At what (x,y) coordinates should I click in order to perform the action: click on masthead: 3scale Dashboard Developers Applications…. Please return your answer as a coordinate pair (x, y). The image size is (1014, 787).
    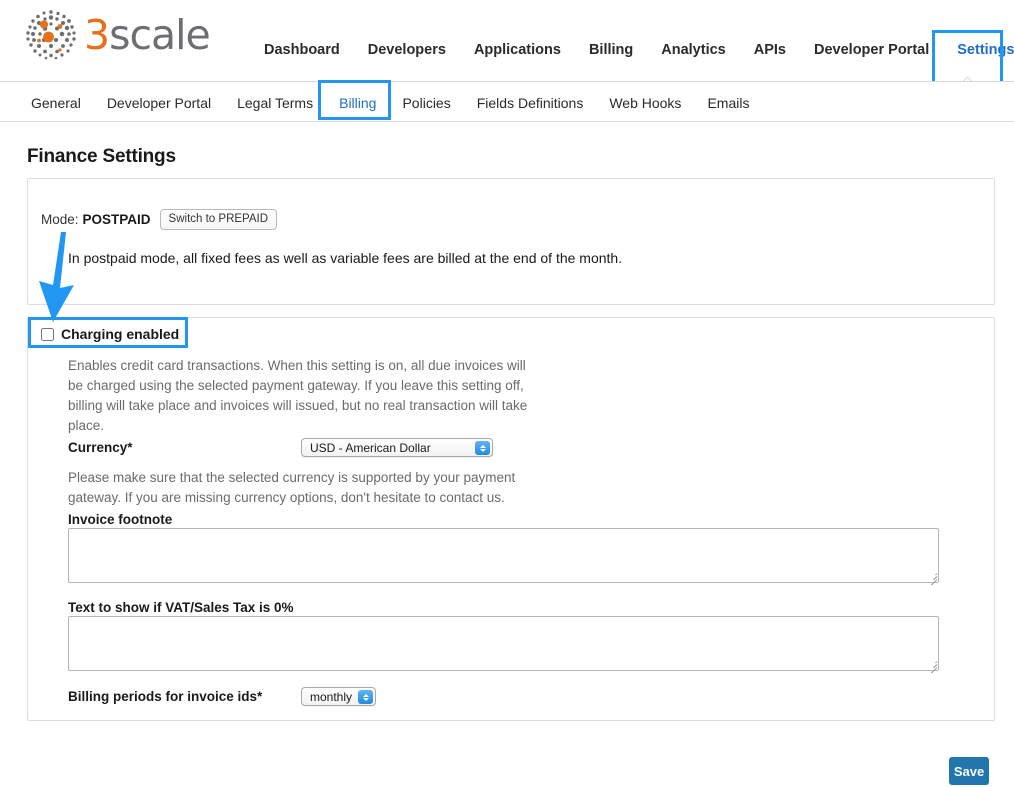
    Looking at the image, I should click on (507, 44).